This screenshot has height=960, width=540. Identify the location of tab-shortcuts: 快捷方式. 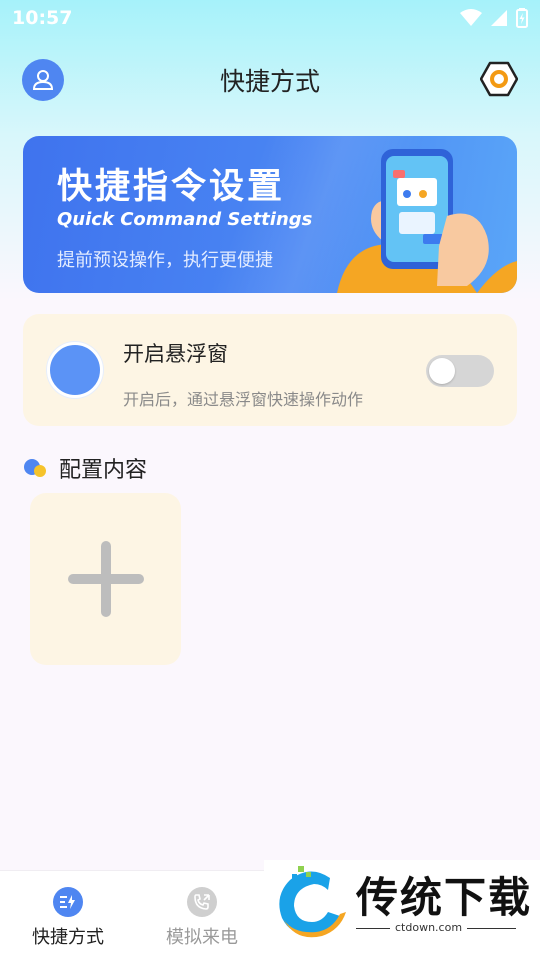
(68, 915).